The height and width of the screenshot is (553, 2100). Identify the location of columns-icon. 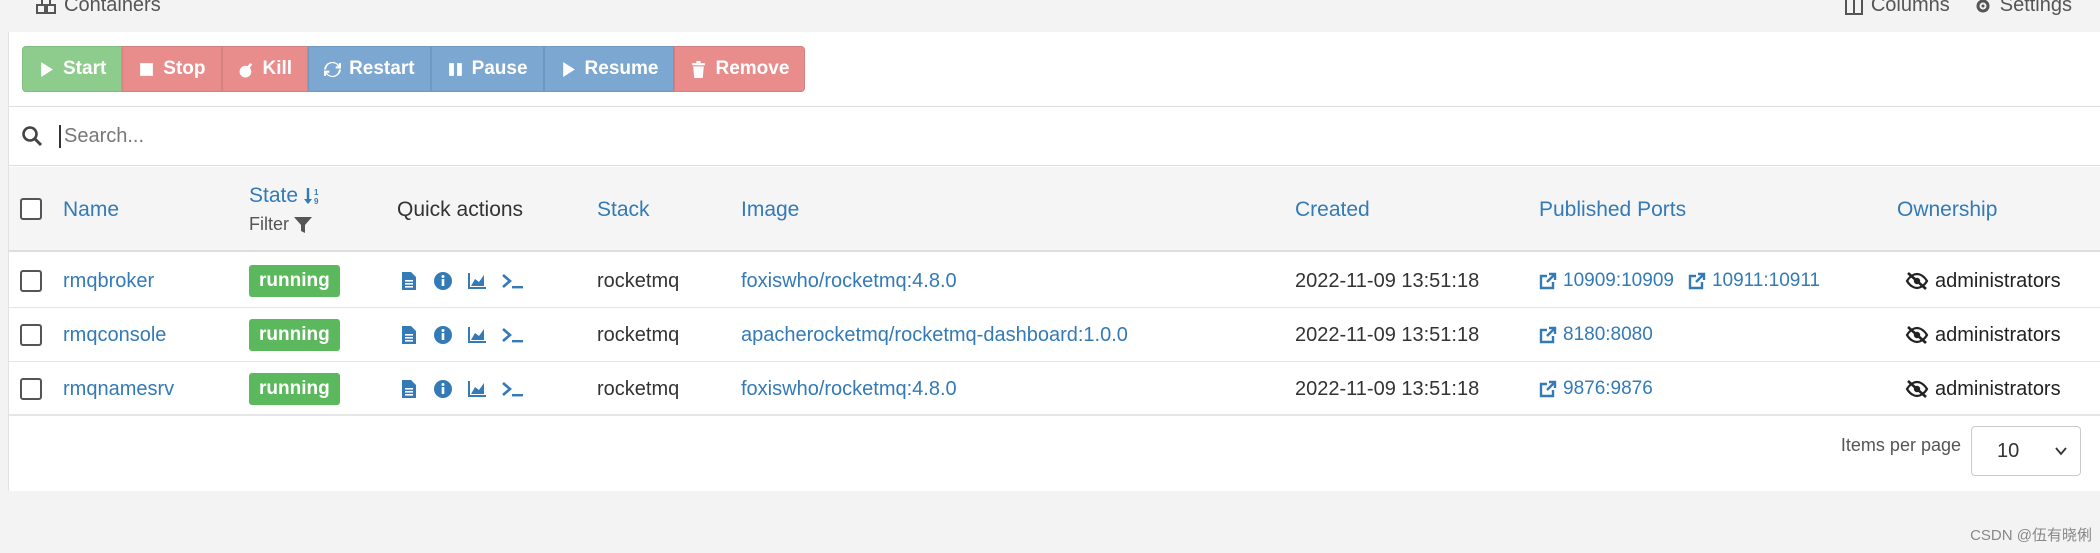
(1853, 7).